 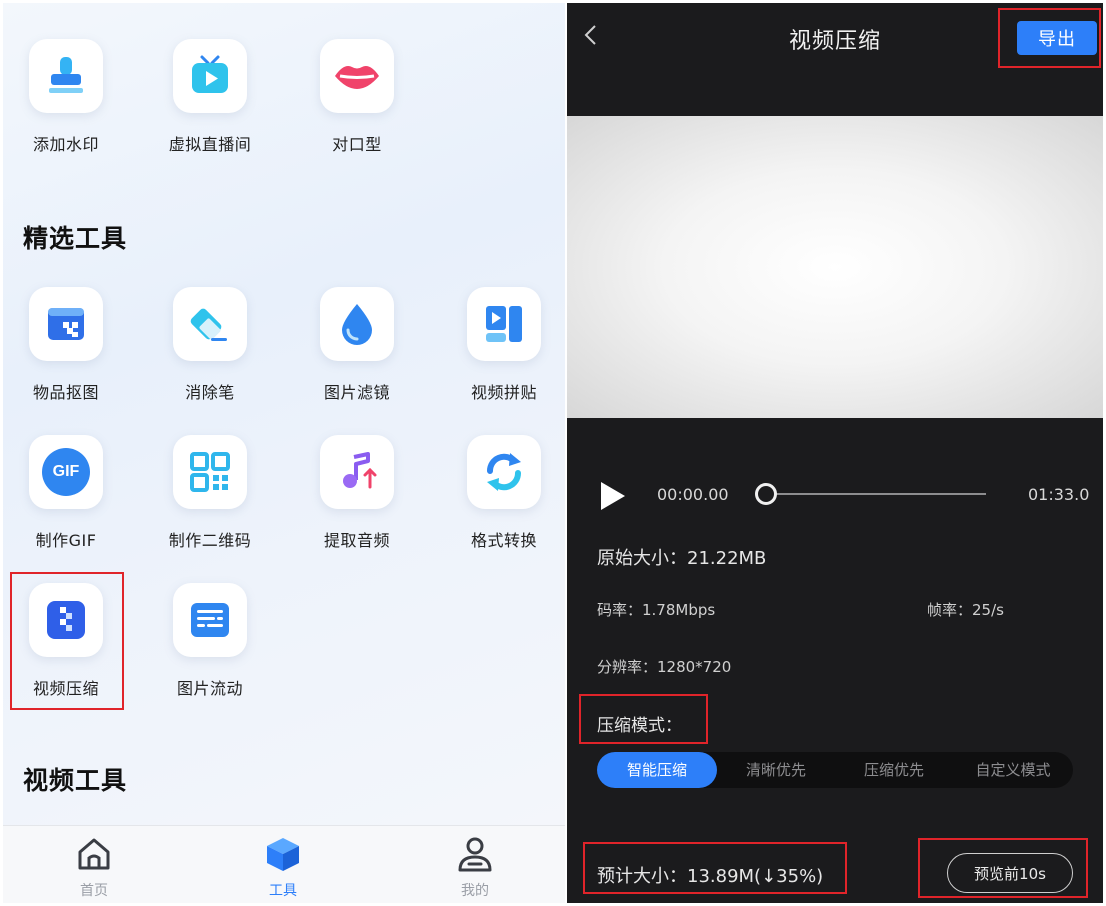 I want to click on resolution: 分辨率：1280*720, so click(x=664, y=667).